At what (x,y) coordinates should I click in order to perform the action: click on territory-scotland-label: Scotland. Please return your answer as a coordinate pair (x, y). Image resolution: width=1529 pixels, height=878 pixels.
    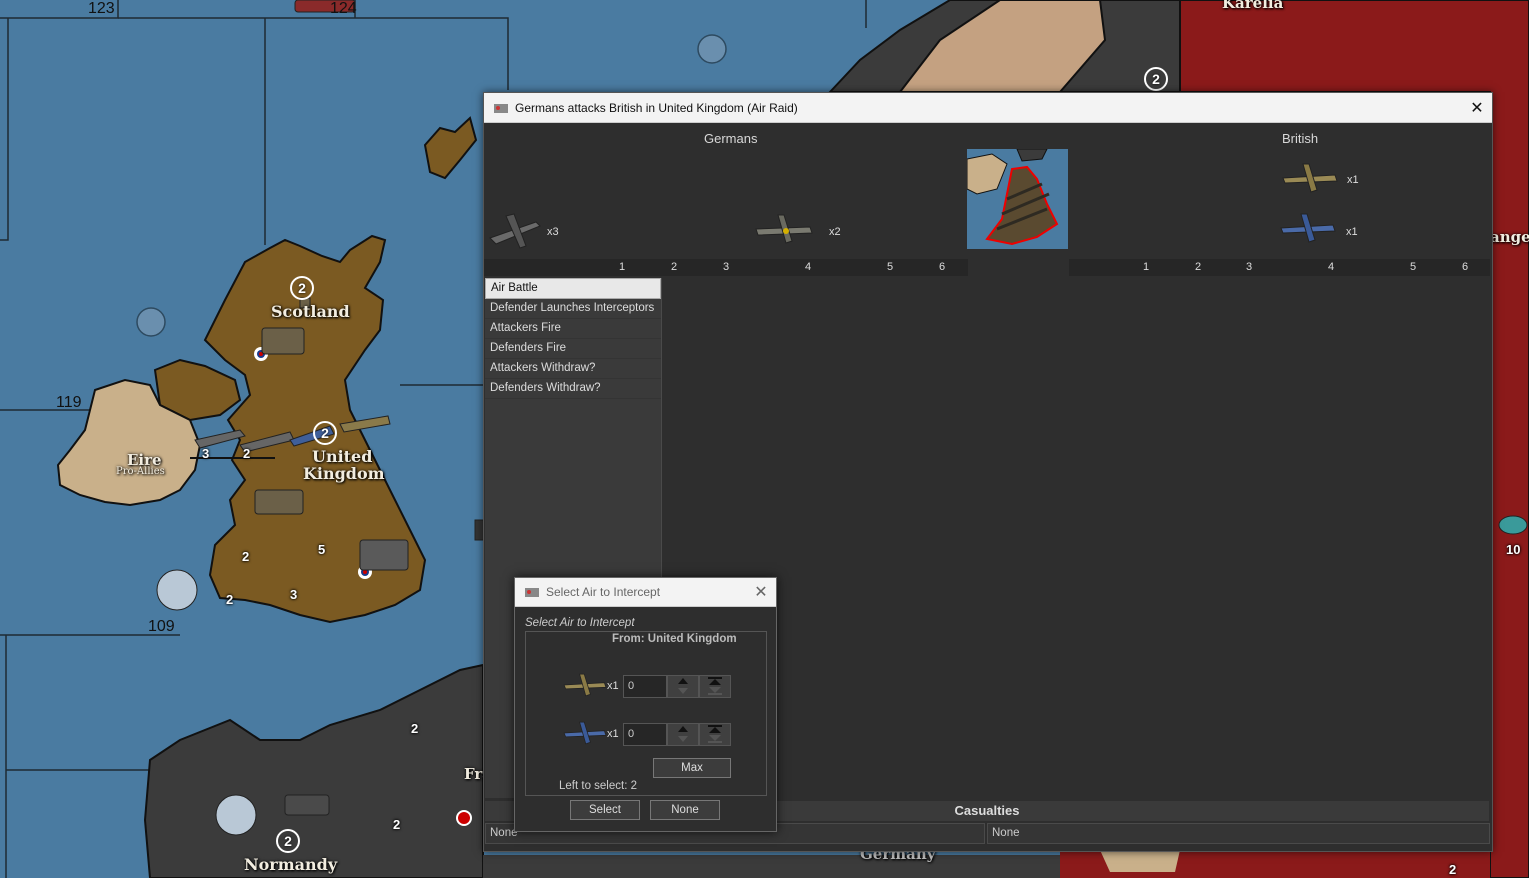
    Looking at the image, I should click on (310, 311).